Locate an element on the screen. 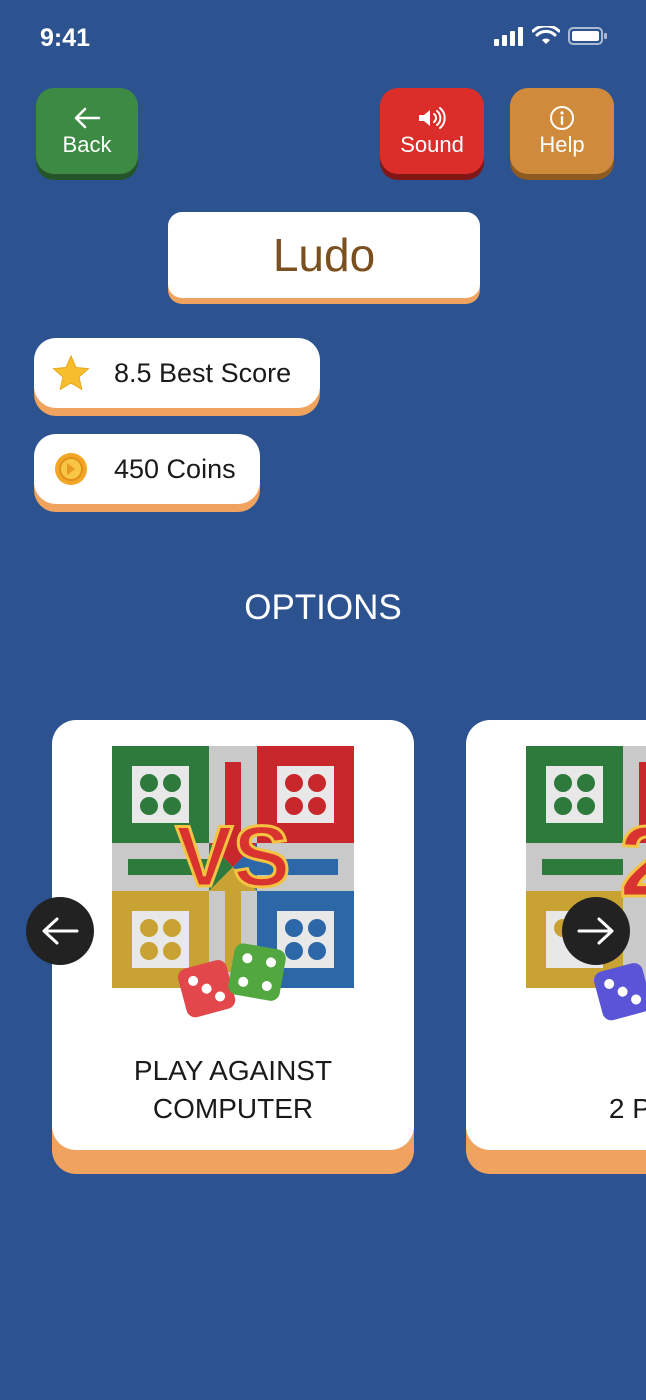 The width and height of the screenshot is (646, 1400). options-heading: OPTIONS is located at coordinates (323, 607).